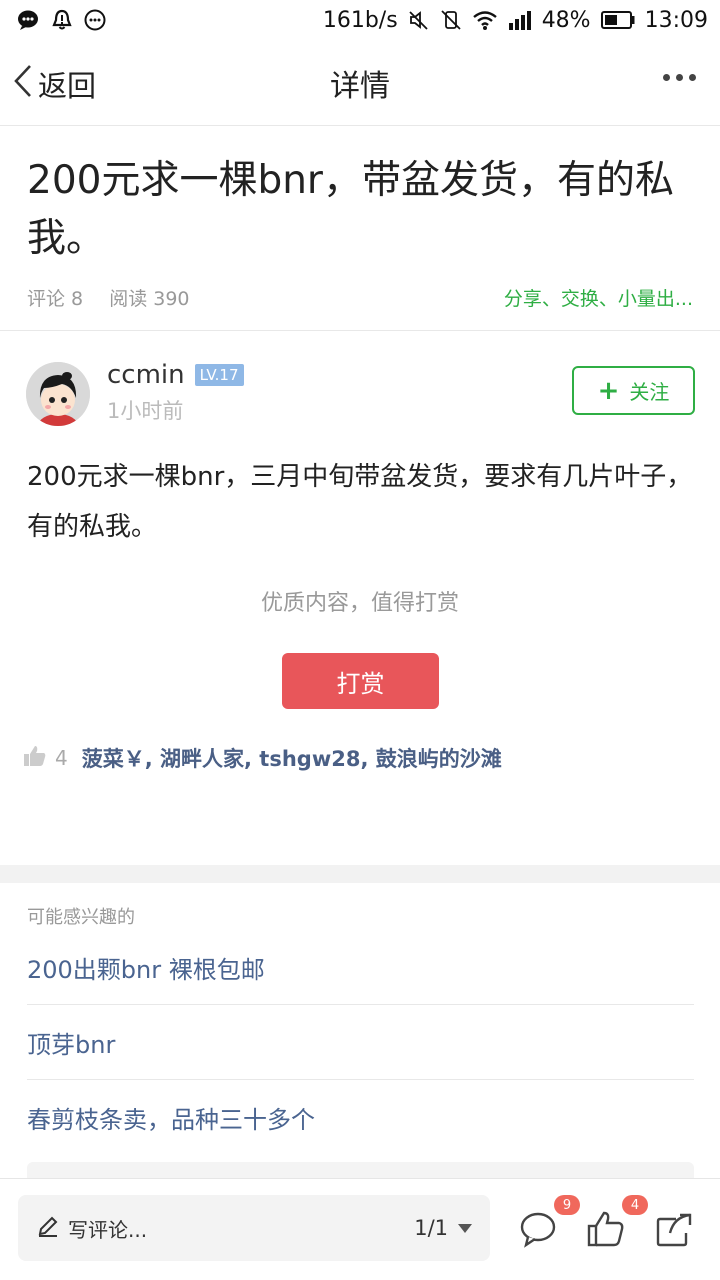  What do you see at coordinates (451, 20) in the screenshot?
I see `vibrate-off-icon` at bounding box center [451, 20].